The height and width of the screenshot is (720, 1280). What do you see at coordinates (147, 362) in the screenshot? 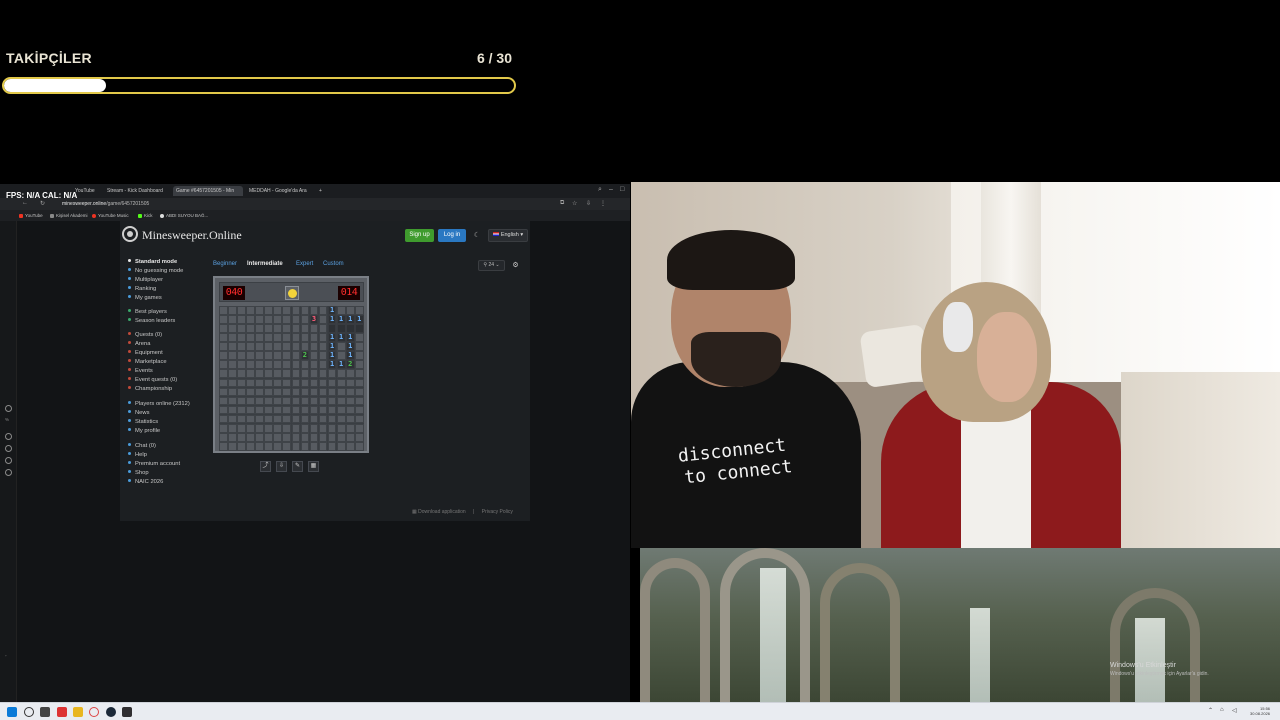
I see `side-menu-item: Marketplace` at bounding box center [147, 362].